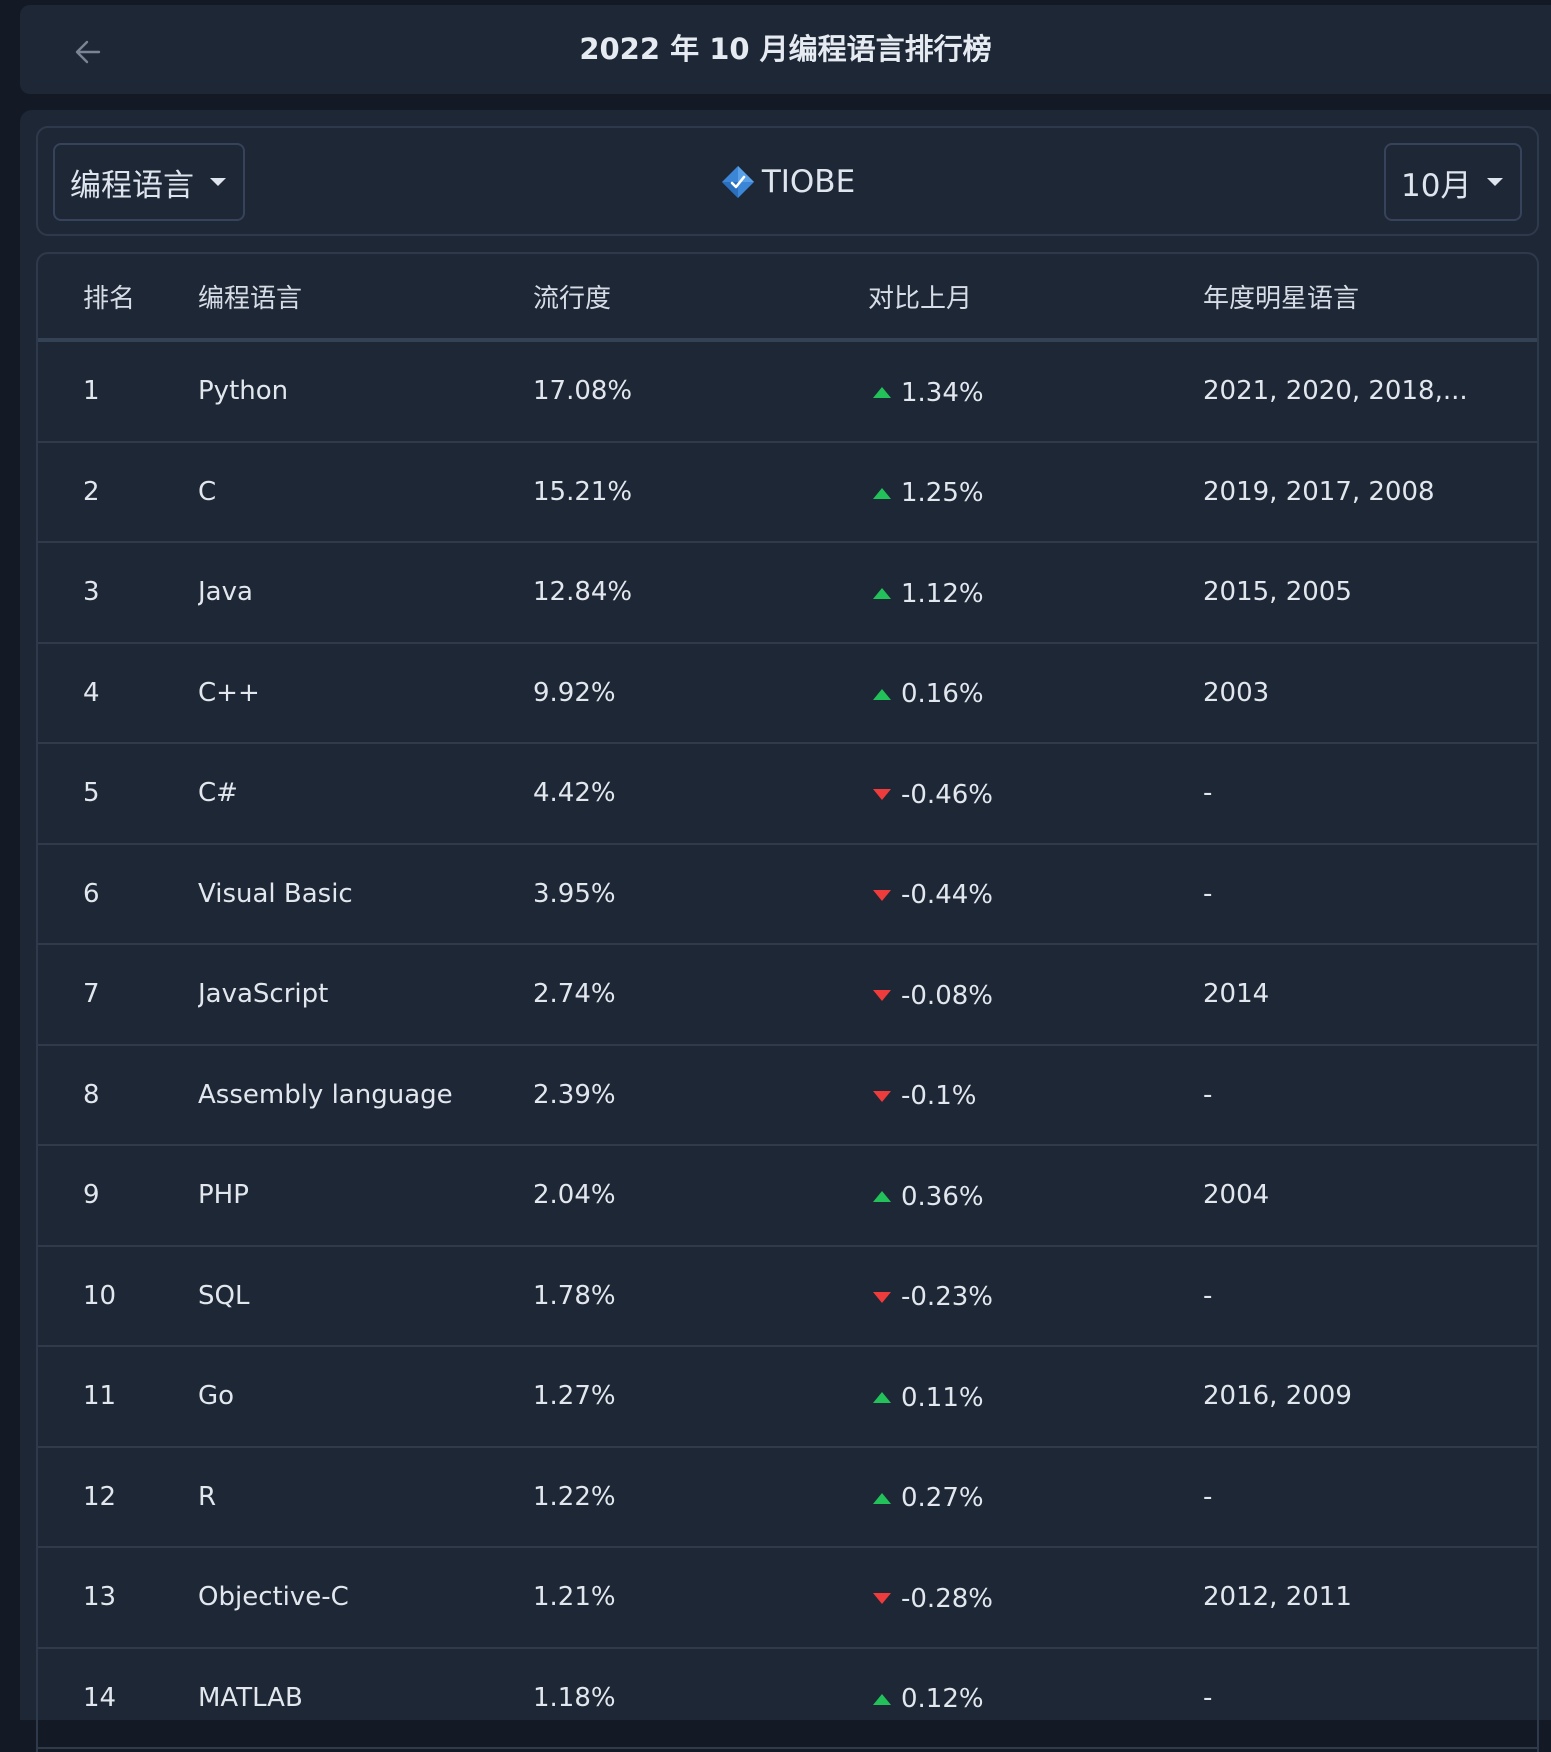  What do you see at coordinates (737, 182) in the screenshot?
I see `tiobe-logo-icon` at bounding box center [737, 182].